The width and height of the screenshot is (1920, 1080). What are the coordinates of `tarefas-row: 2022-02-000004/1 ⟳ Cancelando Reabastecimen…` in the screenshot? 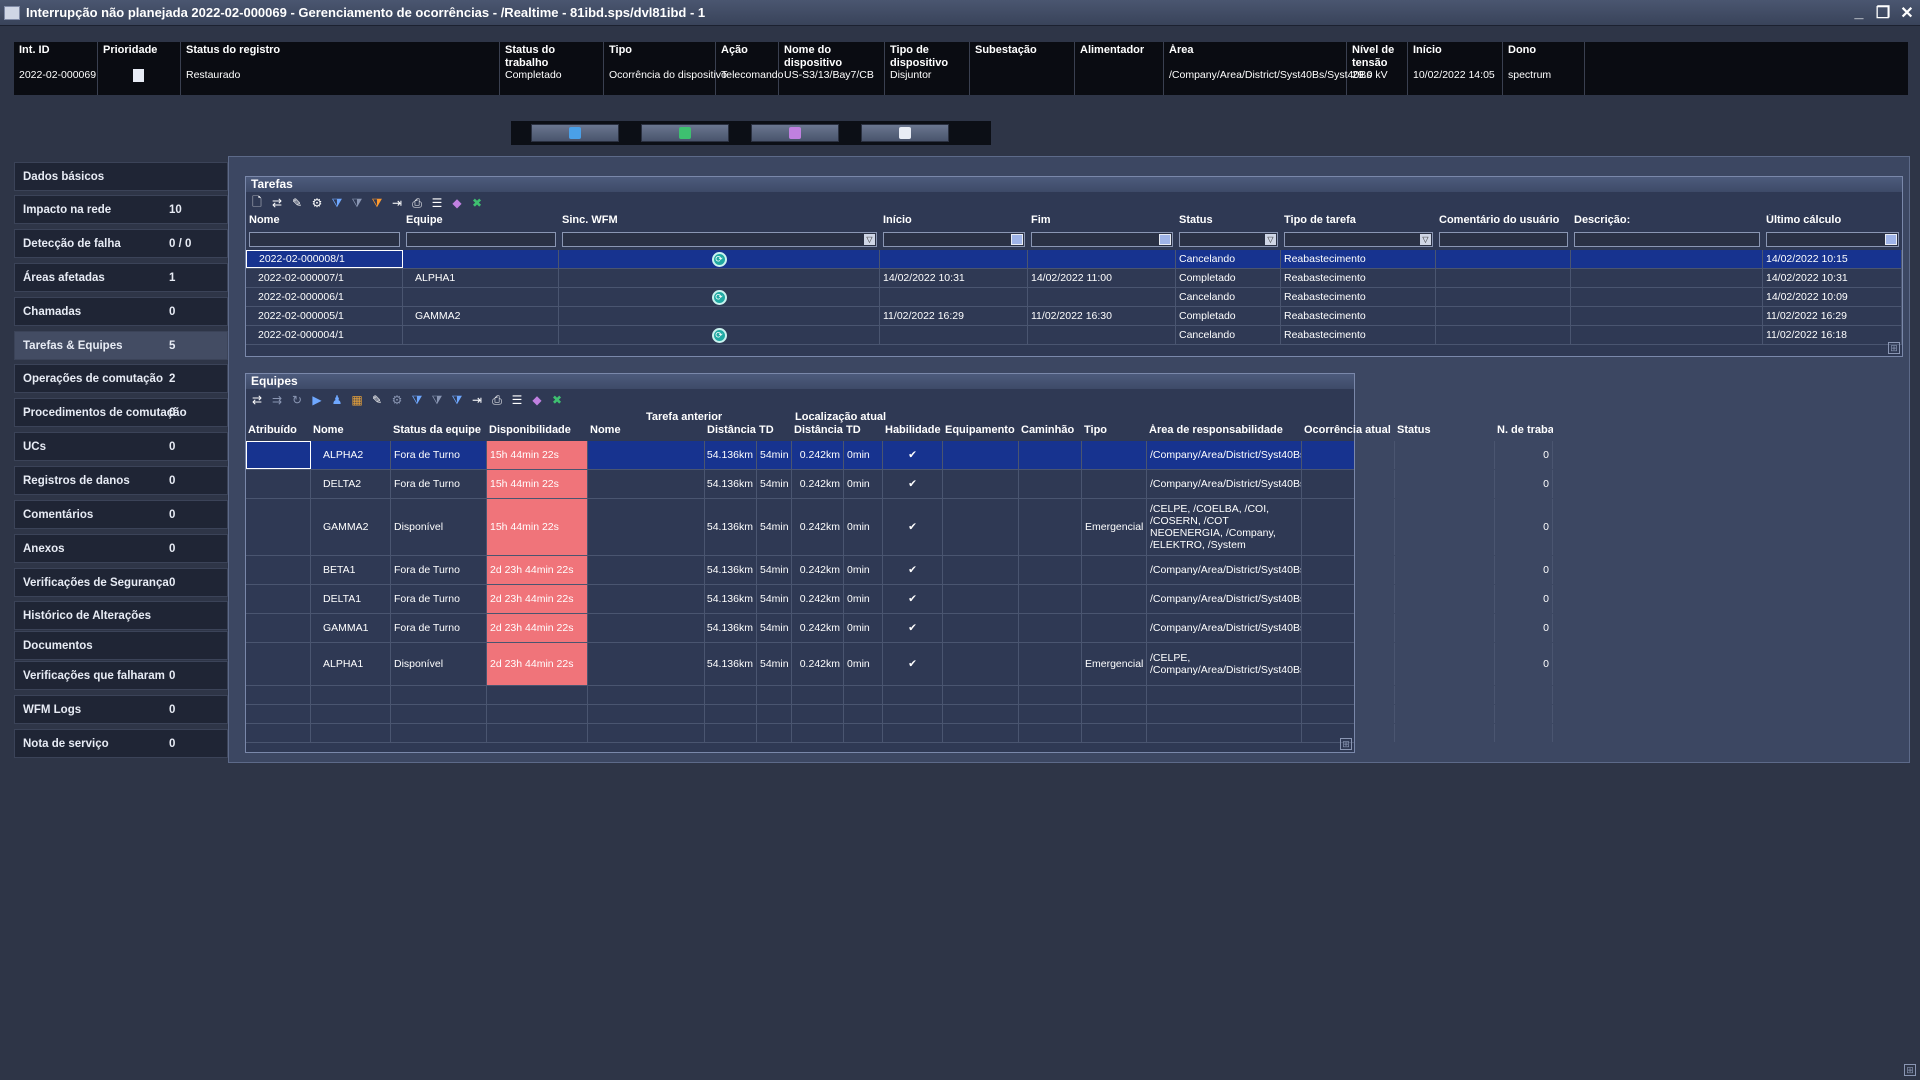 It's located at (1074, 335).